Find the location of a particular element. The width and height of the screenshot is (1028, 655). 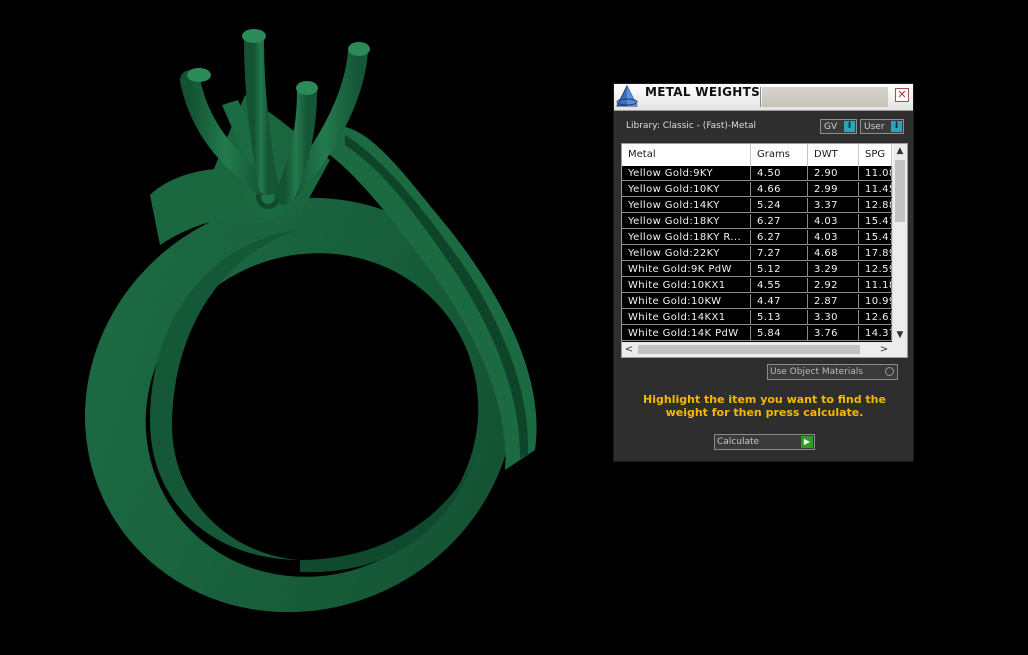

scroll-down-icon: ▼ is located at coordinates (900, 335).